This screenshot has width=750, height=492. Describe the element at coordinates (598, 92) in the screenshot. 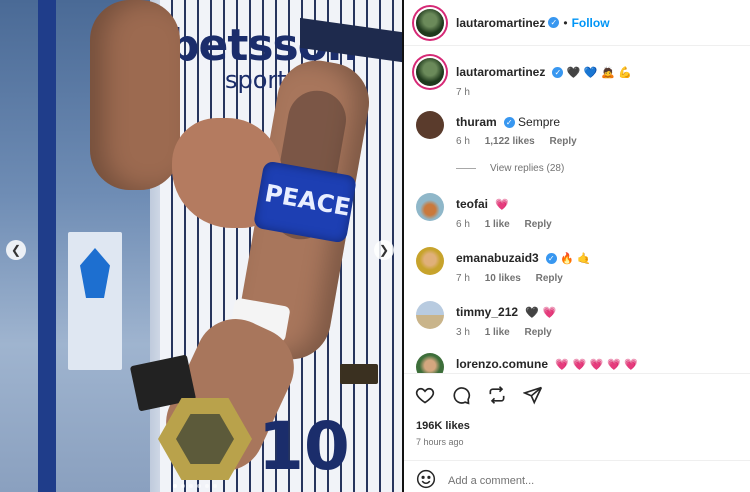

I see `caption-meta: 7 h` at that location.